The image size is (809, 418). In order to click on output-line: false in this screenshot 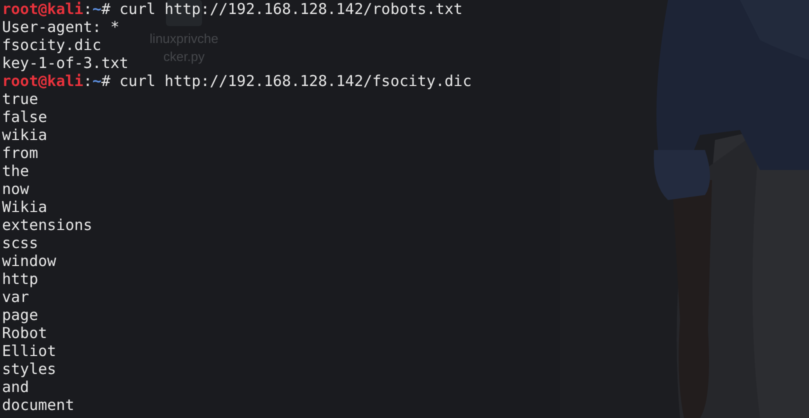, I will do `click(25, 117)`.